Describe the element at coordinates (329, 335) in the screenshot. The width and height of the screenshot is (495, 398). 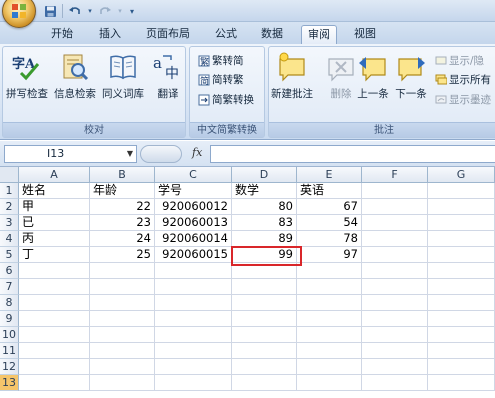
I see `cell-e10` at that location.